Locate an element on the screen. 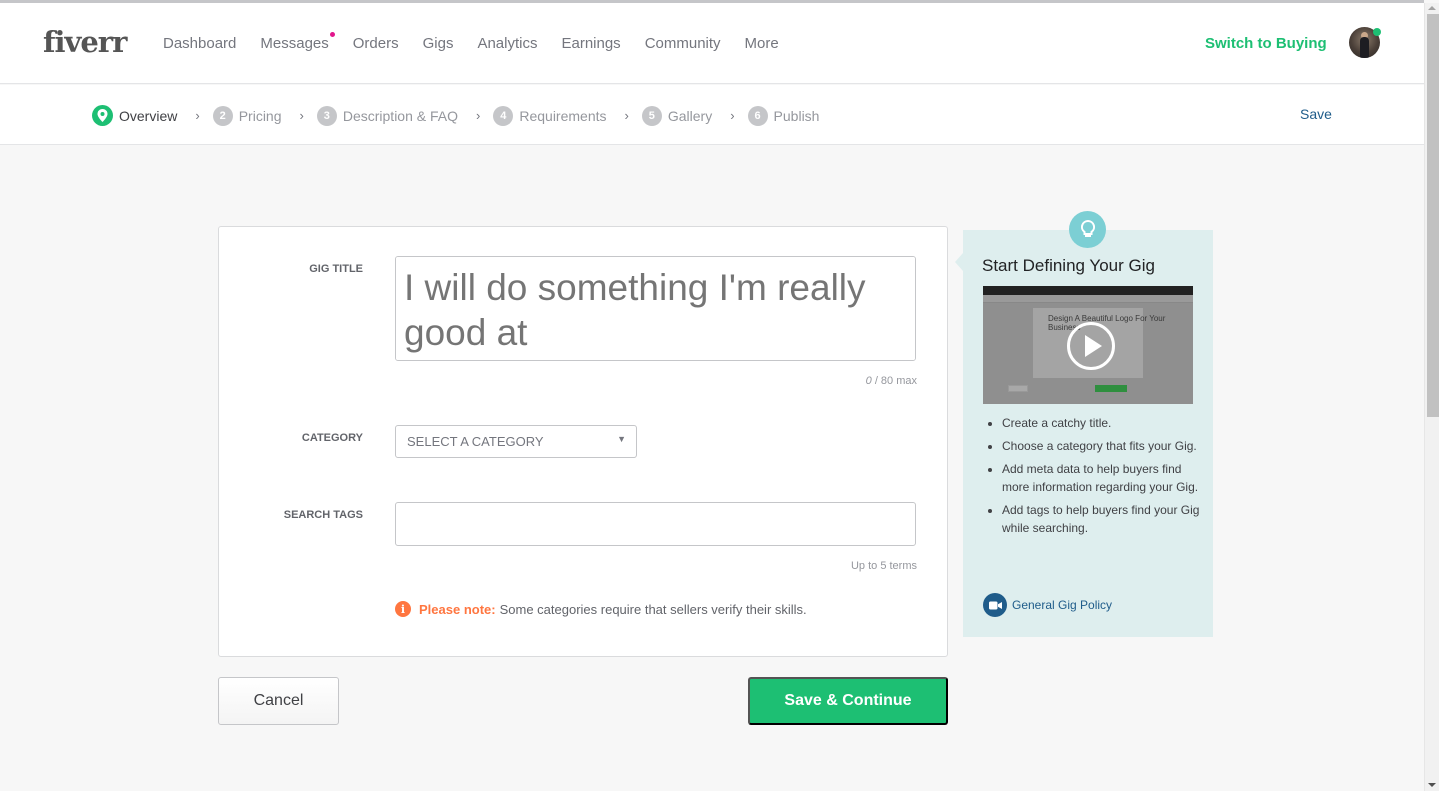  step-number: 2 is located at coordinates (222, 115).